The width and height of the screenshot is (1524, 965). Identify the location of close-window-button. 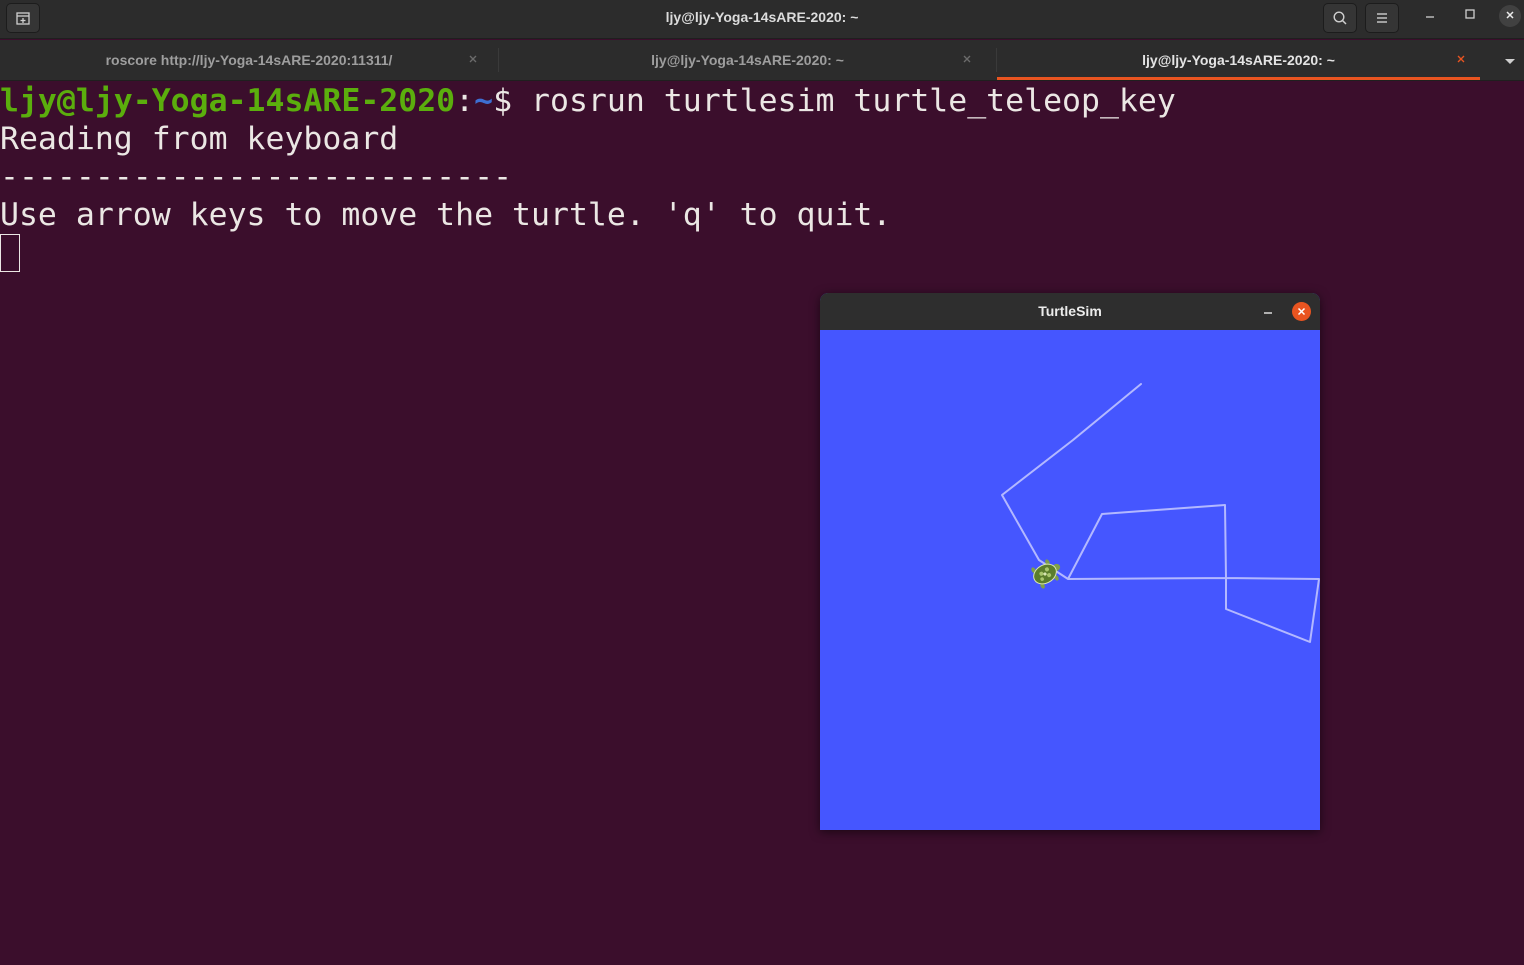
(1510, 16).